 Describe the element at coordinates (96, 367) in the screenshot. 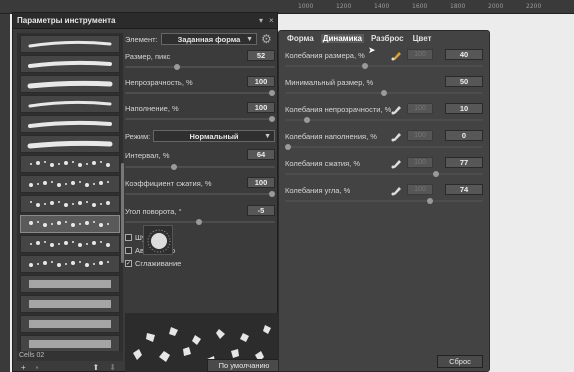

I see `import-brush-icon: ⬆` at that location.